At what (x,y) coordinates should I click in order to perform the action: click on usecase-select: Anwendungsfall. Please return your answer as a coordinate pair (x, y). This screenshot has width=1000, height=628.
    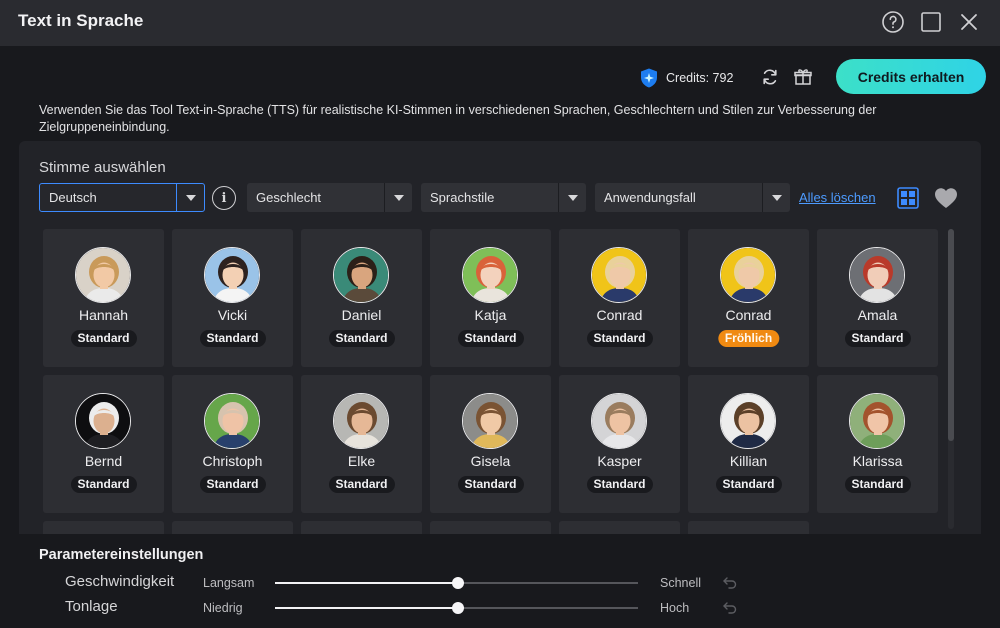
    Looking at the image, I should click on (692, 197).